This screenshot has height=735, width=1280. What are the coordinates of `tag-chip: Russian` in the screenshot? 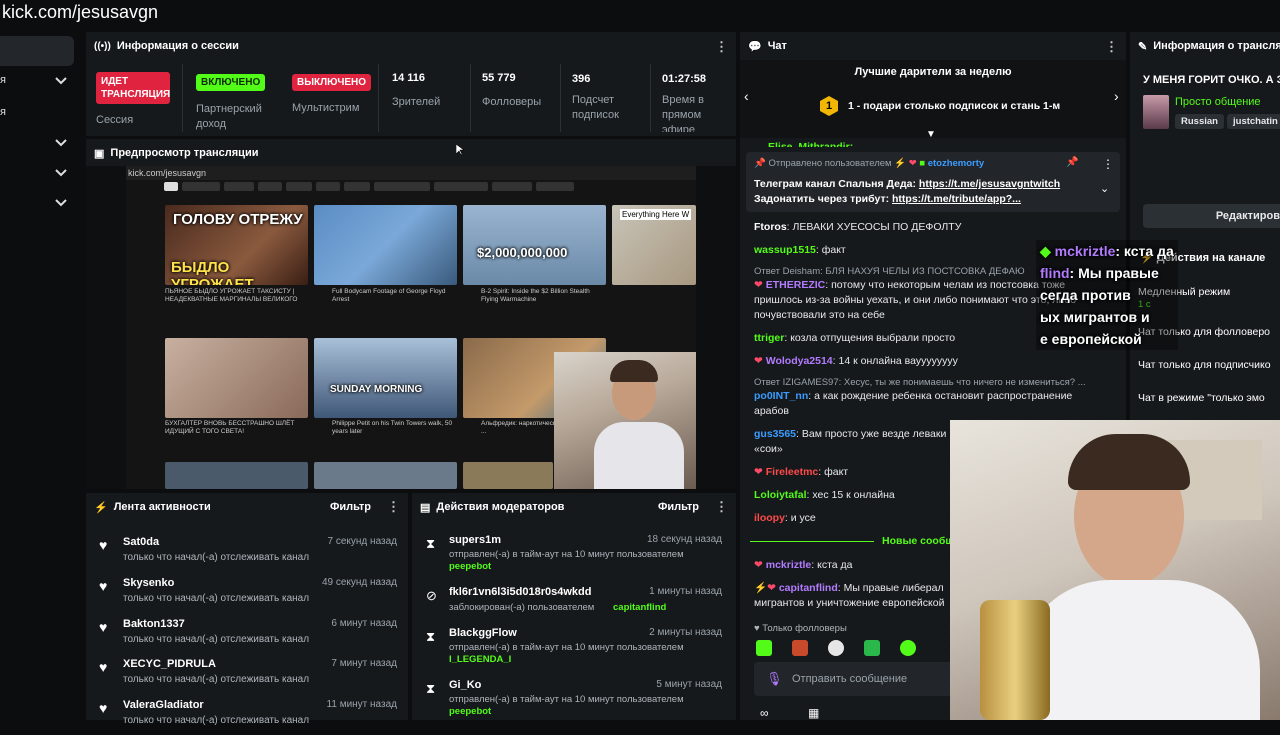 It's located at (1199, 121).